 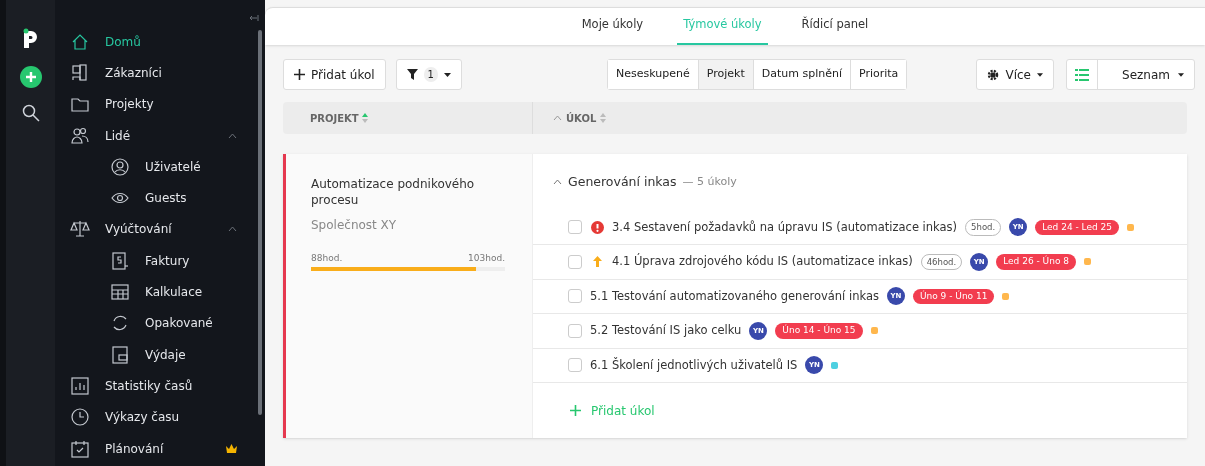 What do you see at coordinates (597, 227) in the screenshot?
I see `exclamation-icon` at bounding box center [597, 227].